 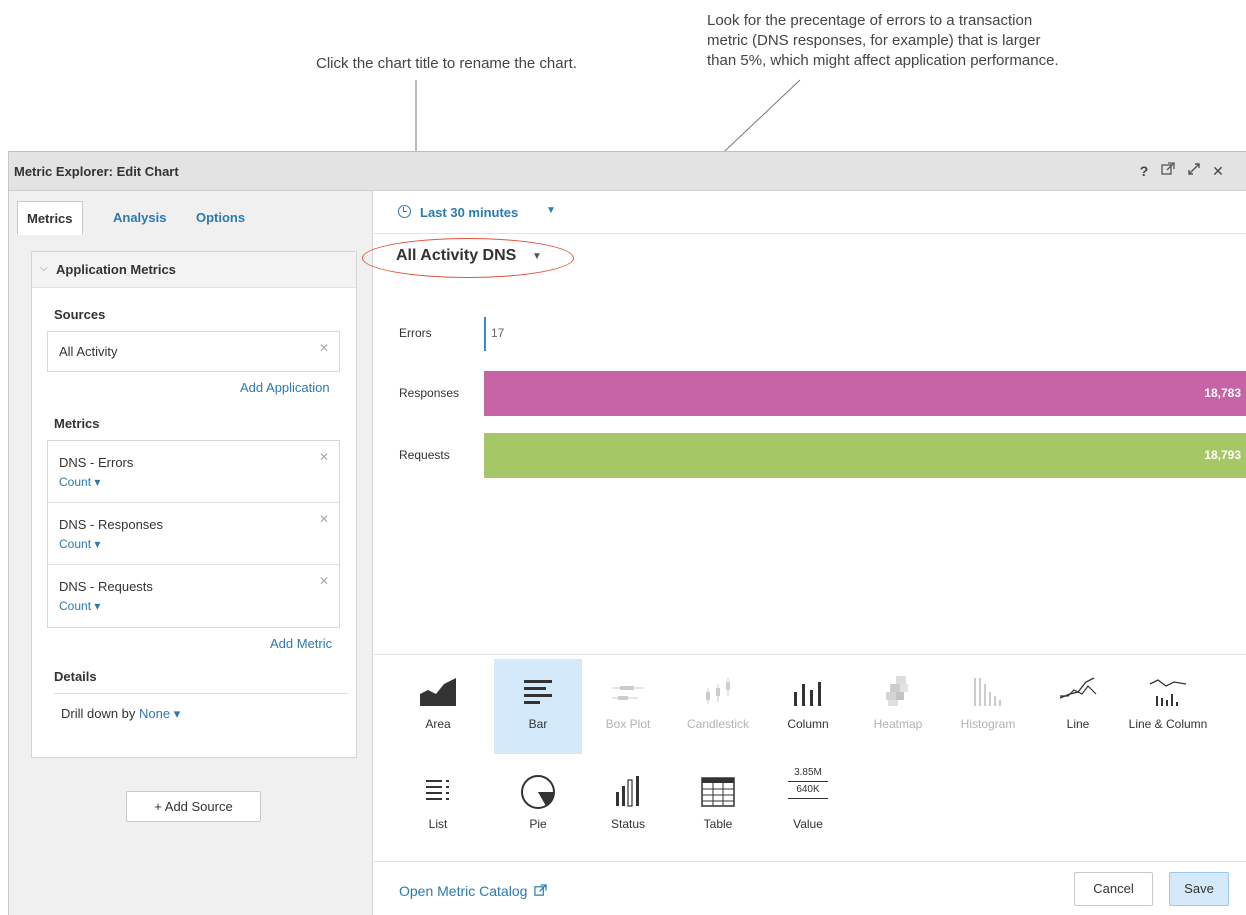 I want to click on metric-item: DNS - Errors Count ▾ ✕, so click(x=193, y=472).